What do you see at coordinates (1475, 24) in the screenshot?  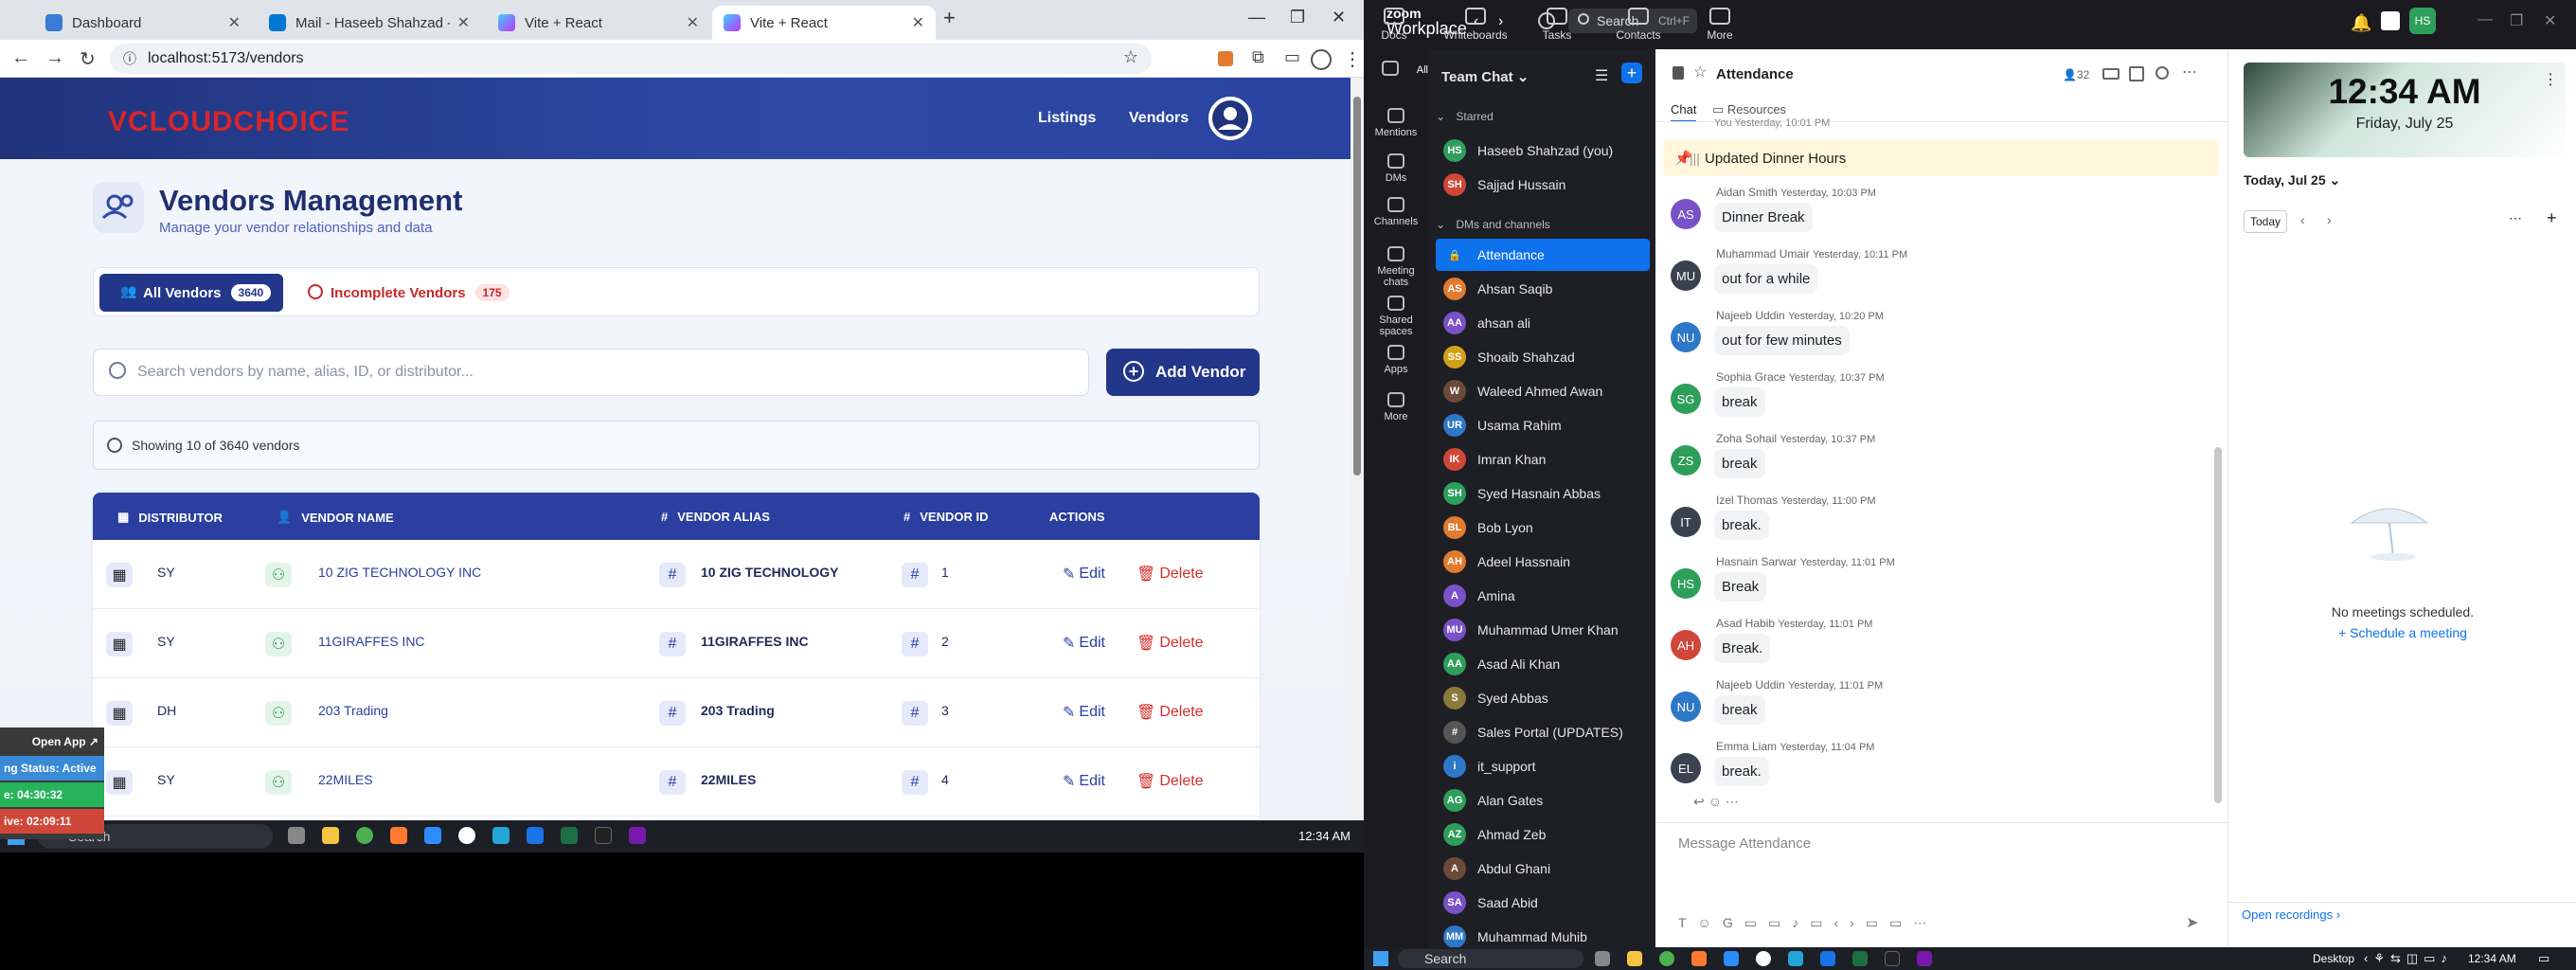 I see `zoom-tab-whiteboards: Whiteboards` at bounding box center [1475, 24].